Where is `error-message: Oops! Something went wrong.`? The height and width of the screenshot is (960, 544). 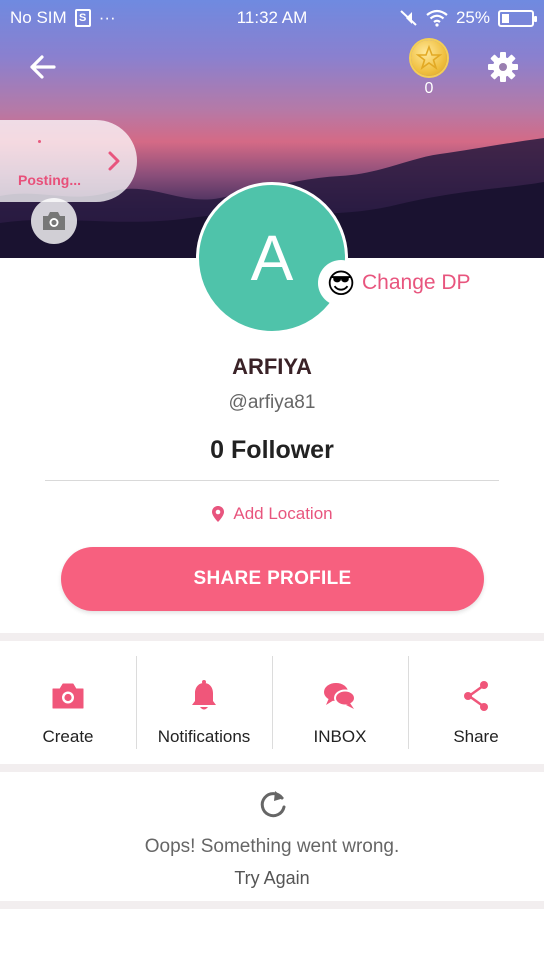 error-message: Oops! Something went wrong. is located at coordinates (272, 846).